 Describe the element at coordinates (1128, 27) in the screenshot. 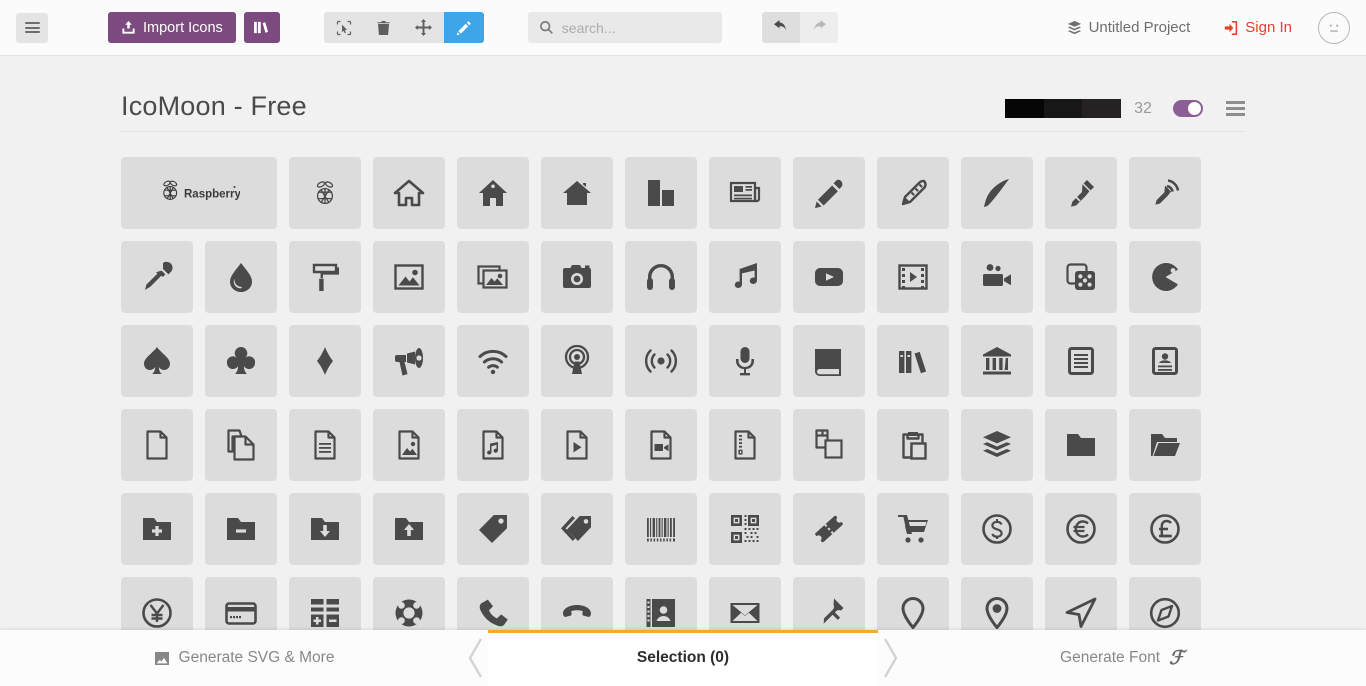

I see `project-name-button: Untitled Project` at that location.